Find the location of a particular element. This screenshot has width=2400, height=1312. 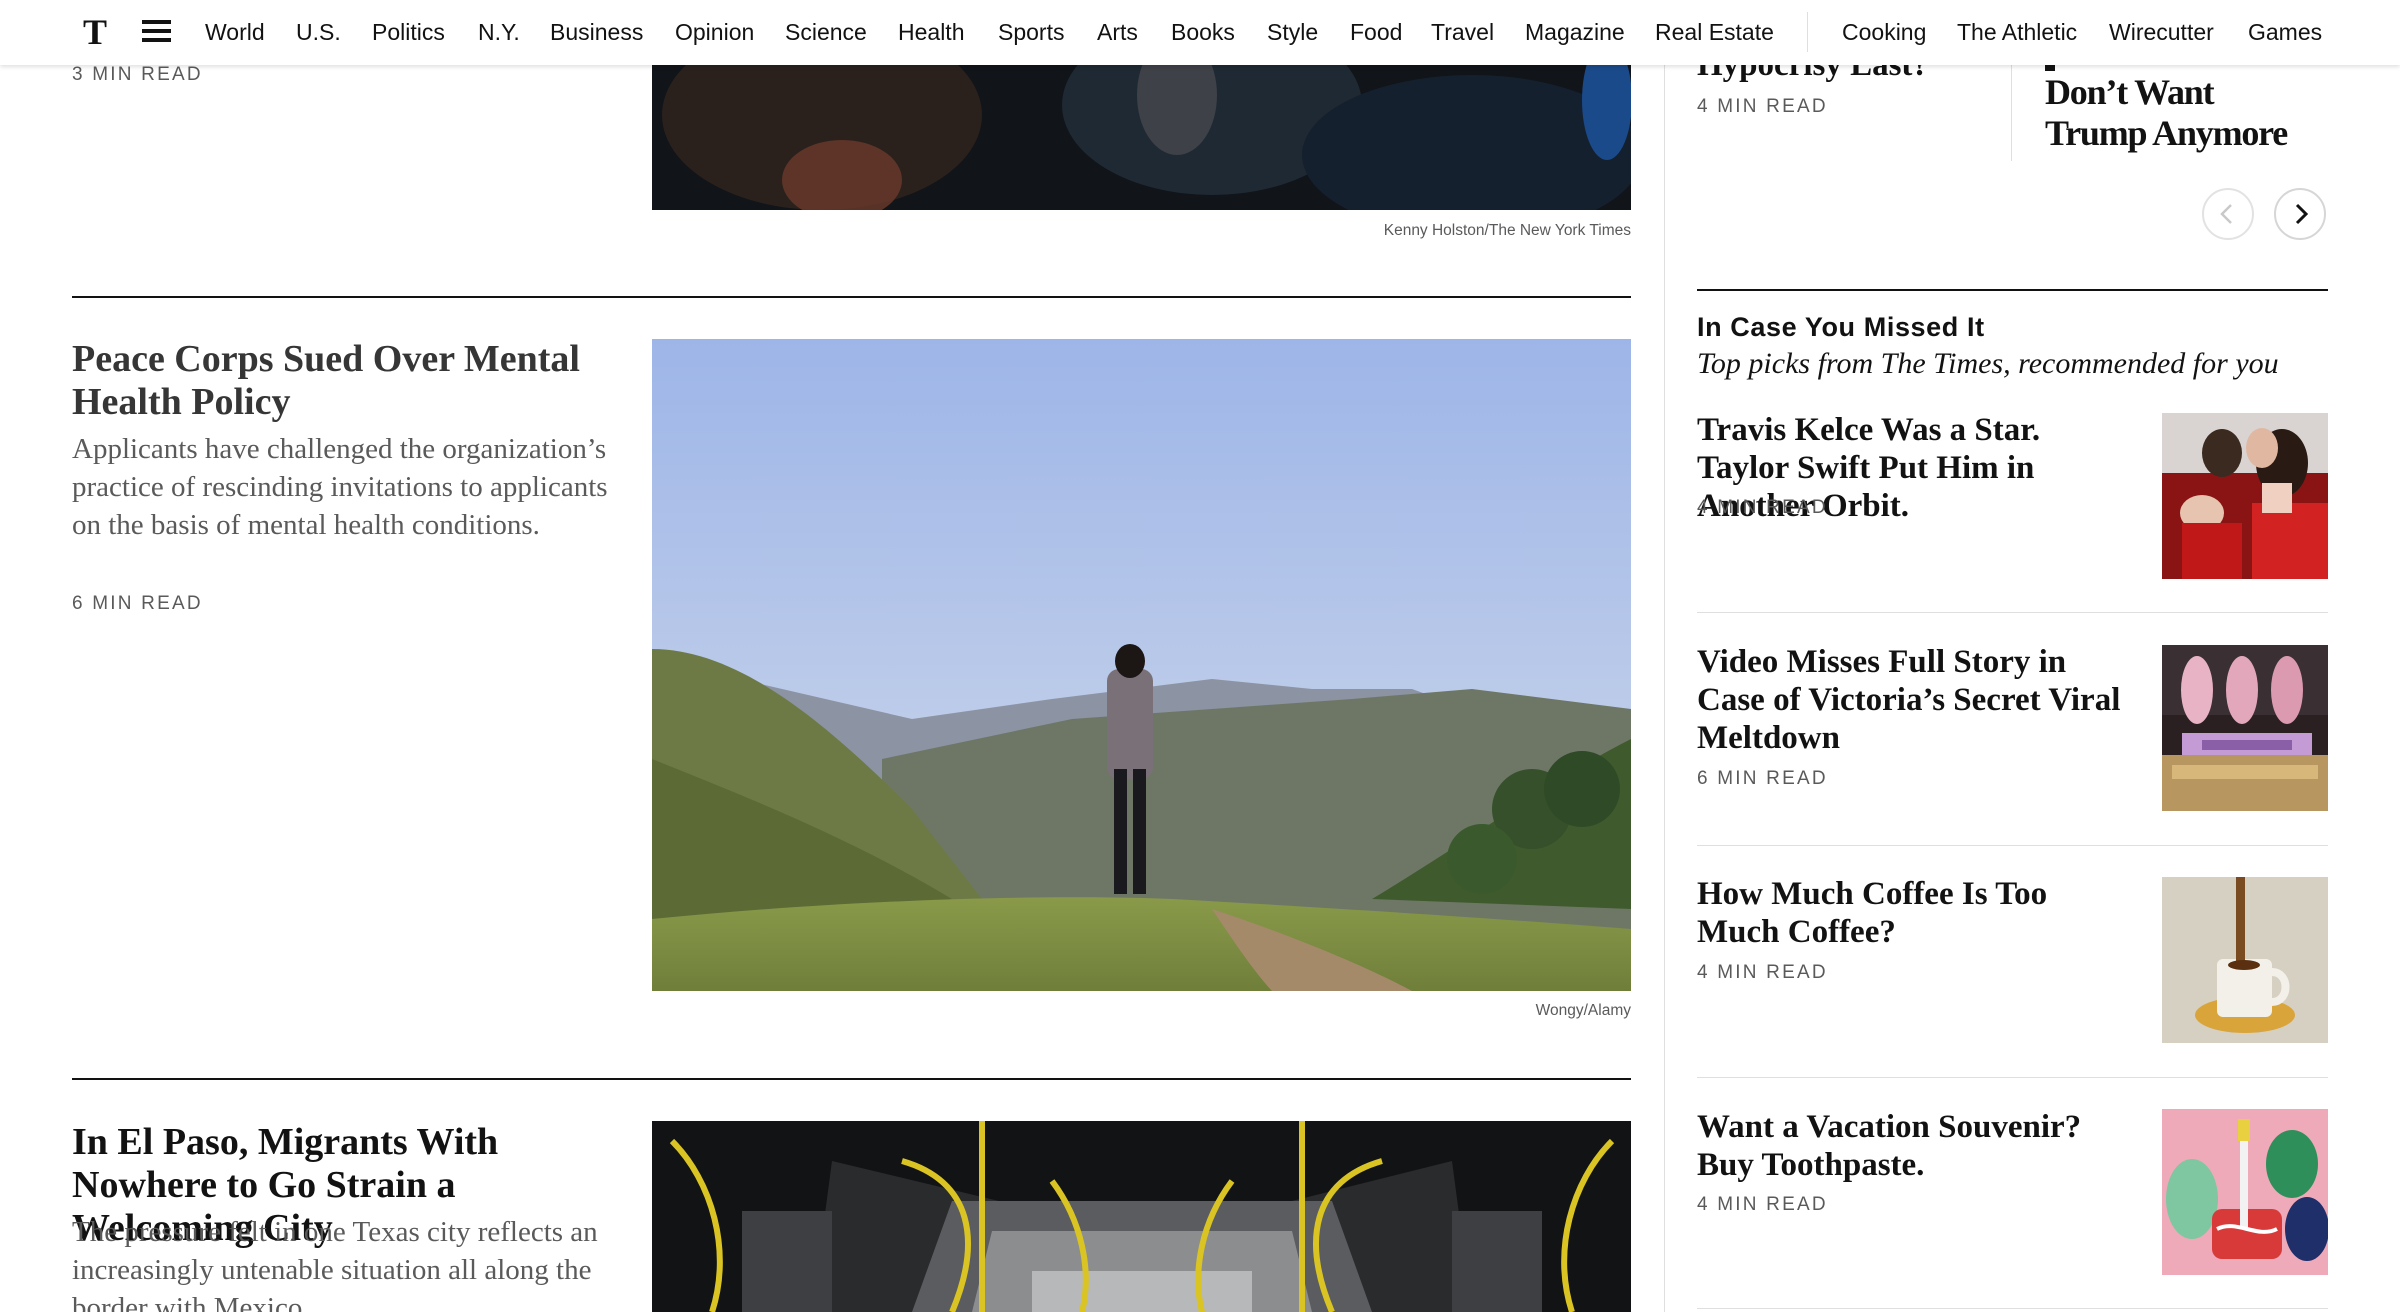

top-story-photo is located at coordinates (1141, 137).